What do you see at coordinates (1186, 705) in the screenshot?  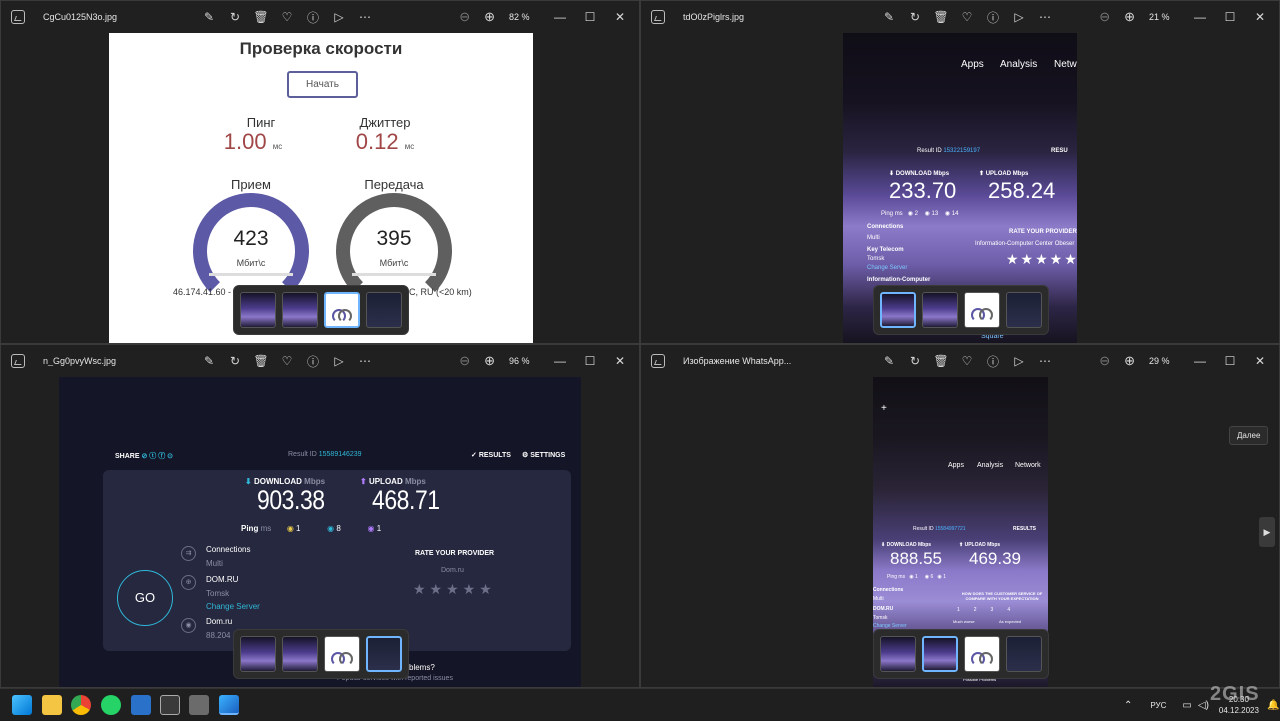 I see `network-icon: ▭` at bounding box center [1186, 705].